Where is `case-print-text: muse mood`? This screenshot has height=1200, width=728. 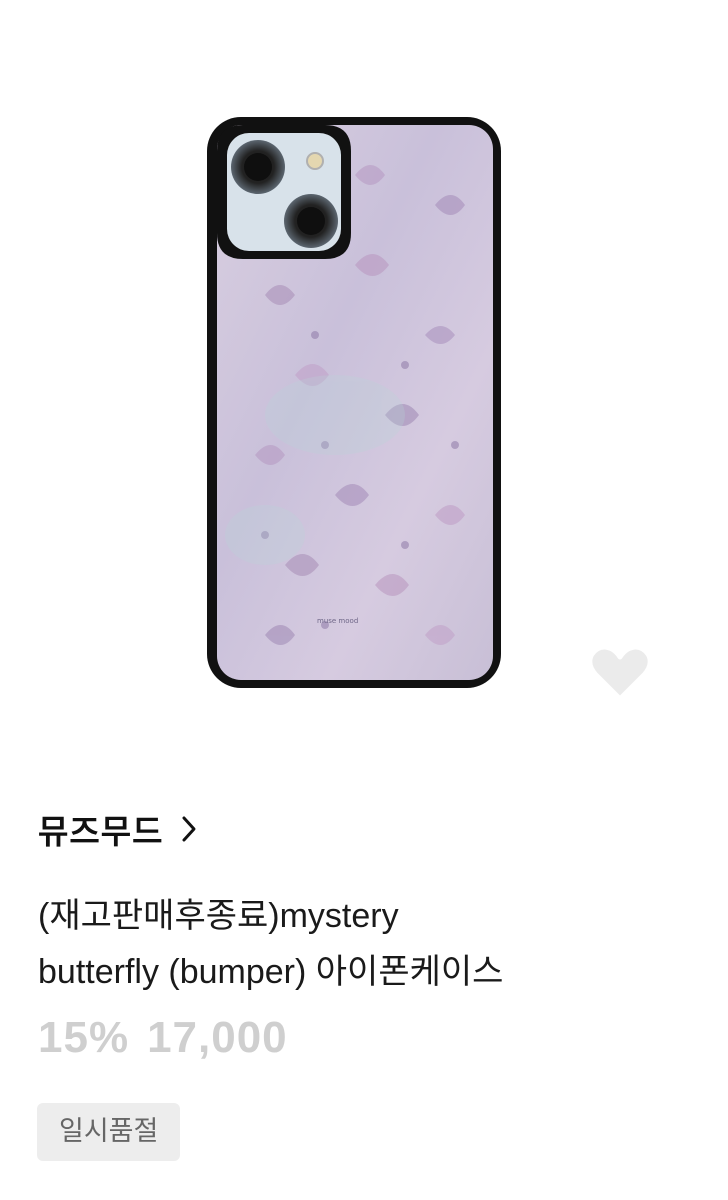
case-print-text: muse mood is located at coordinates (337, 621).